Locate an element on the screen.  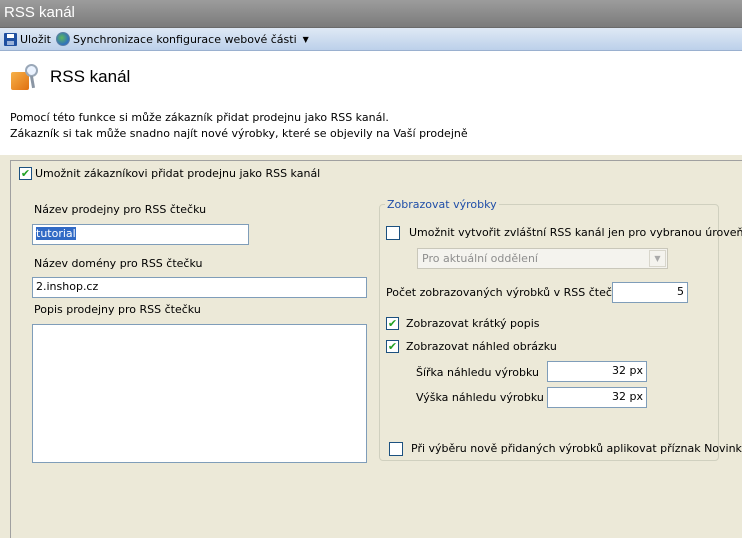
thumb-width-label: Šířka náhledu výrobku is located at coordinates (477, 372).